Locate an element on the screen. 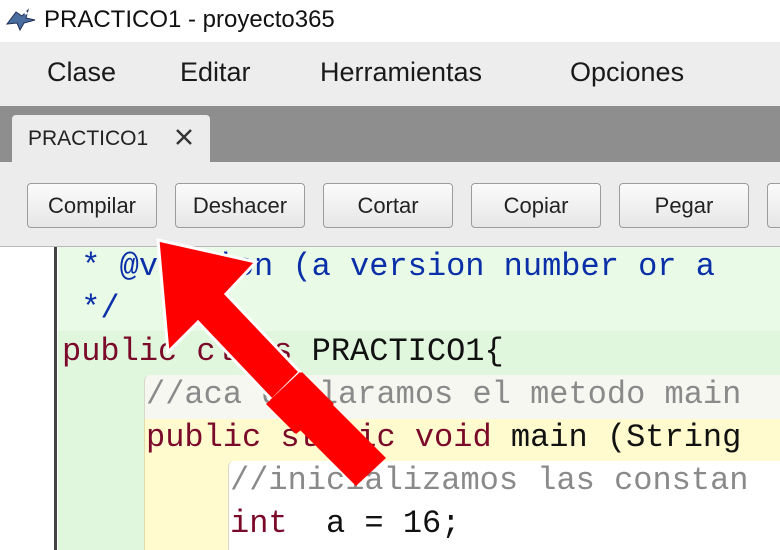 The height and width of the screenshot is (550, 780). menu-opciones: Opciones is located at coordinates (627, 72).